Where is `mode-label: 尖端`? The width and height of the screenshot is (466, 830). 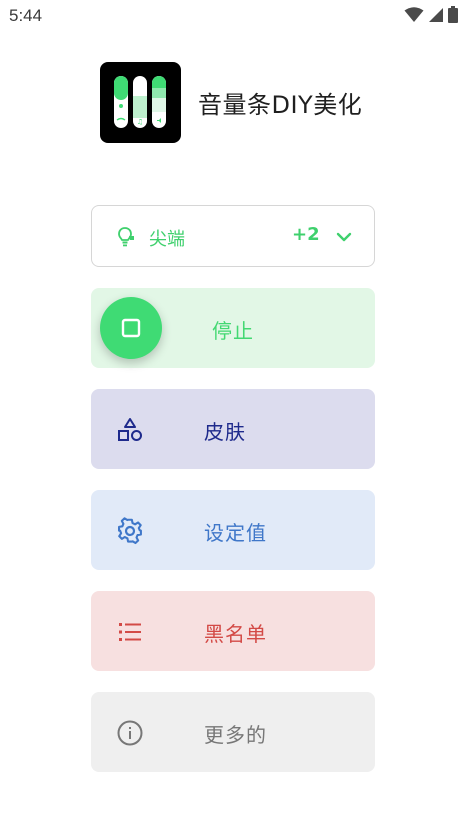 mode-label: 尖端 is located at coordinates (167, 239).